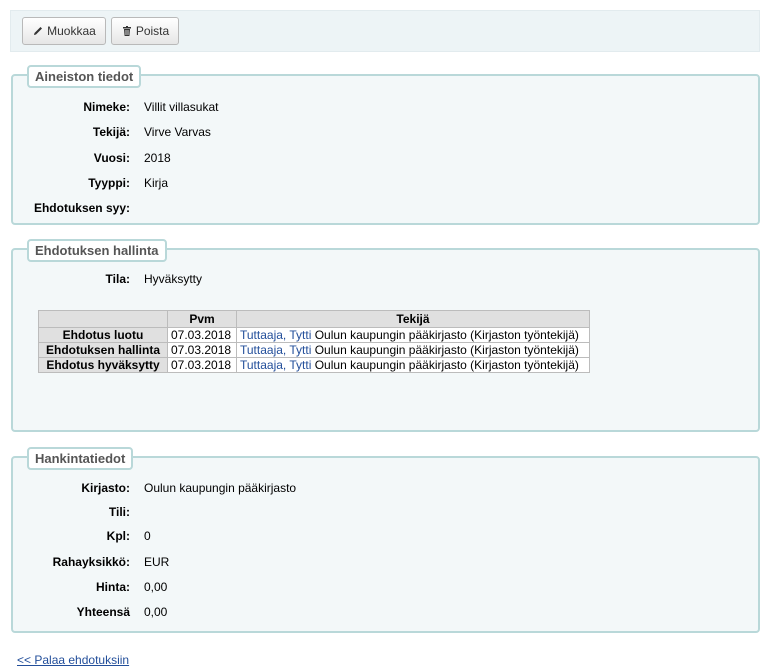 This screenshot has height=671, width=773. I want to click on reason-label: Ehdotuksen syy:, so click(81, 208).